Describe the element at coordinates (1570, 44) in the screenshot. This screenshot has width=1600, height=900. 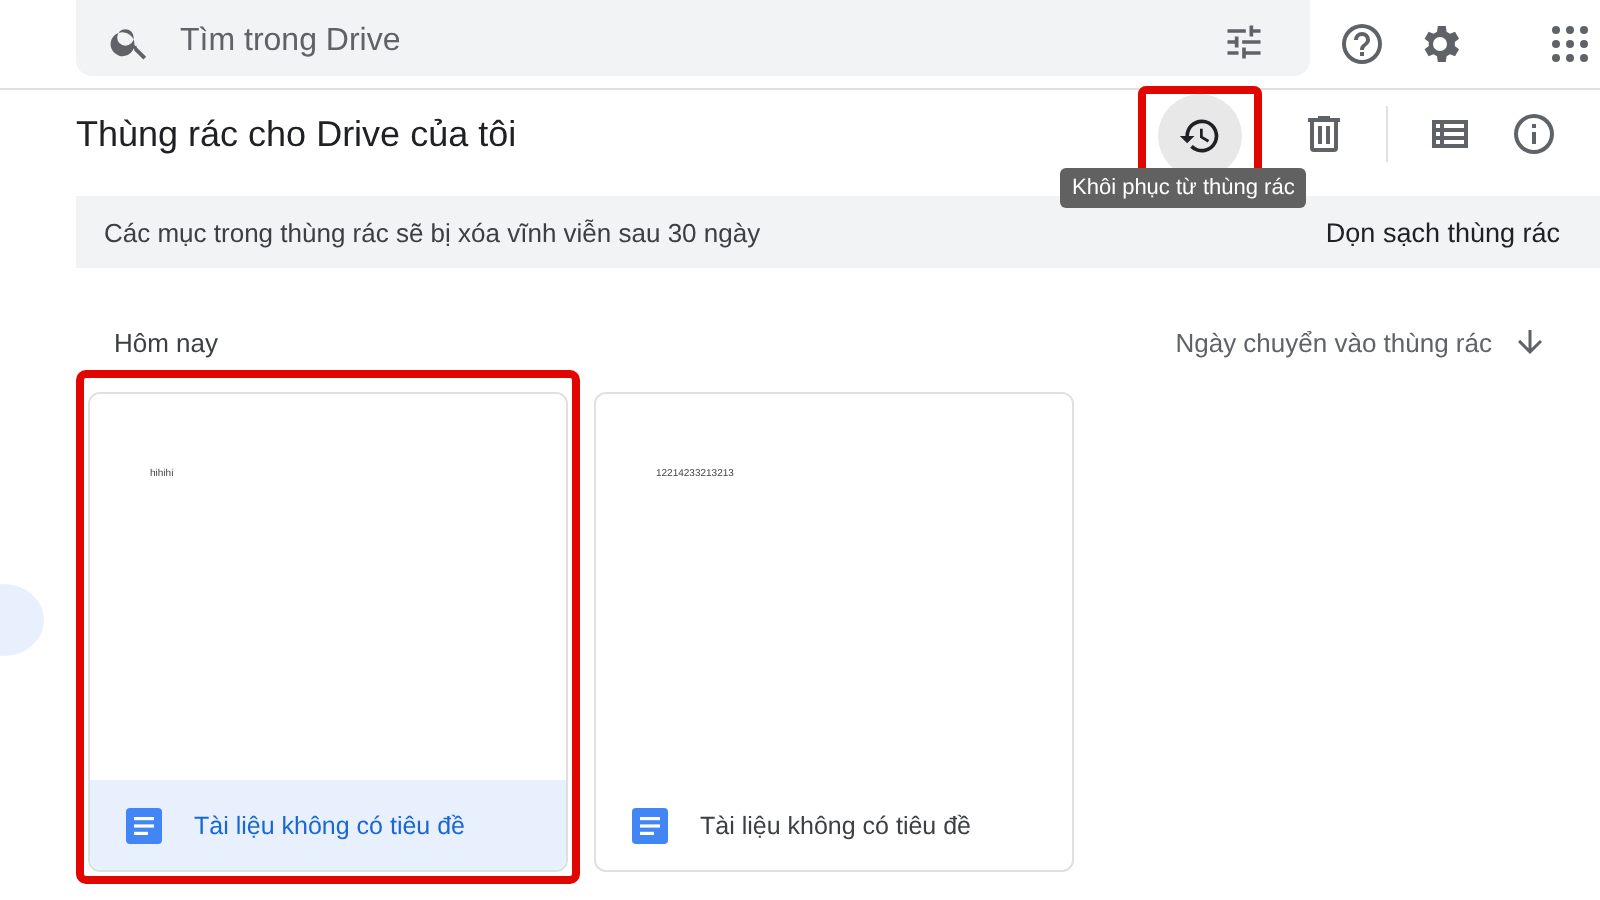
I see `apps-grid-icon` at that location.